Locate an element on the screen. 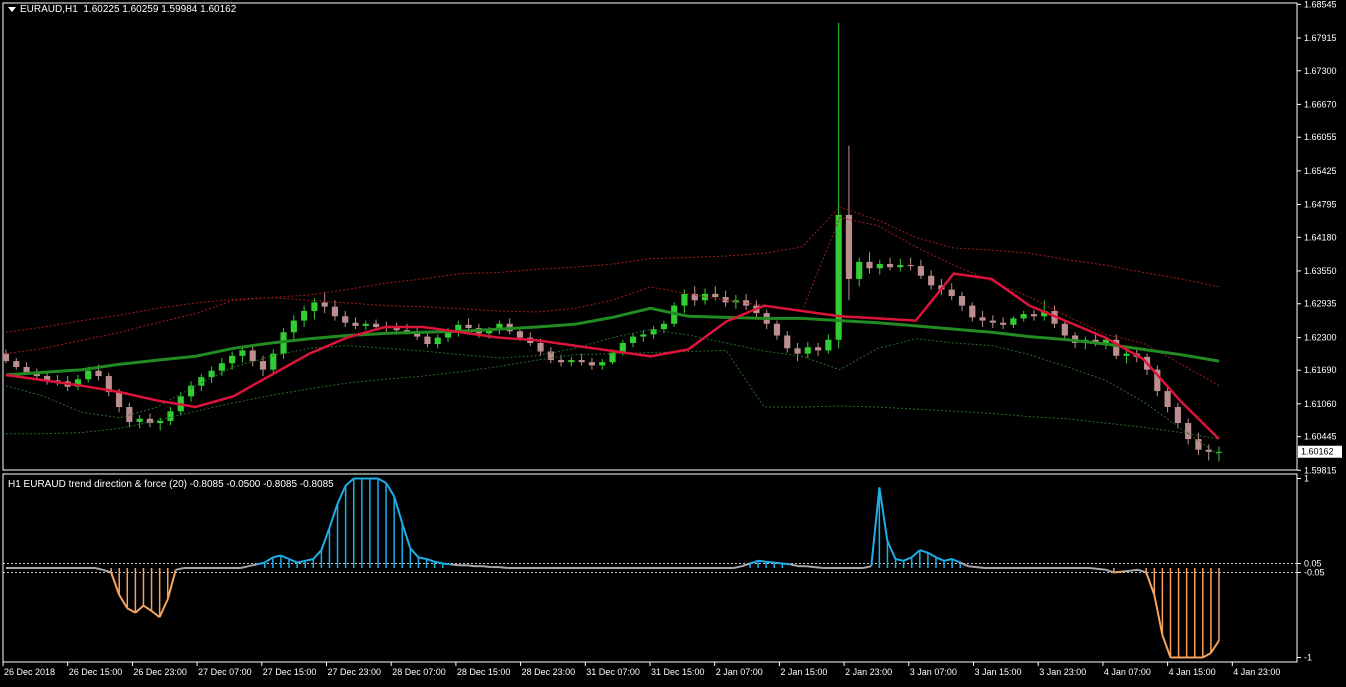  price-tick-label: 1.67300 is located at coordinates (1320, 71).